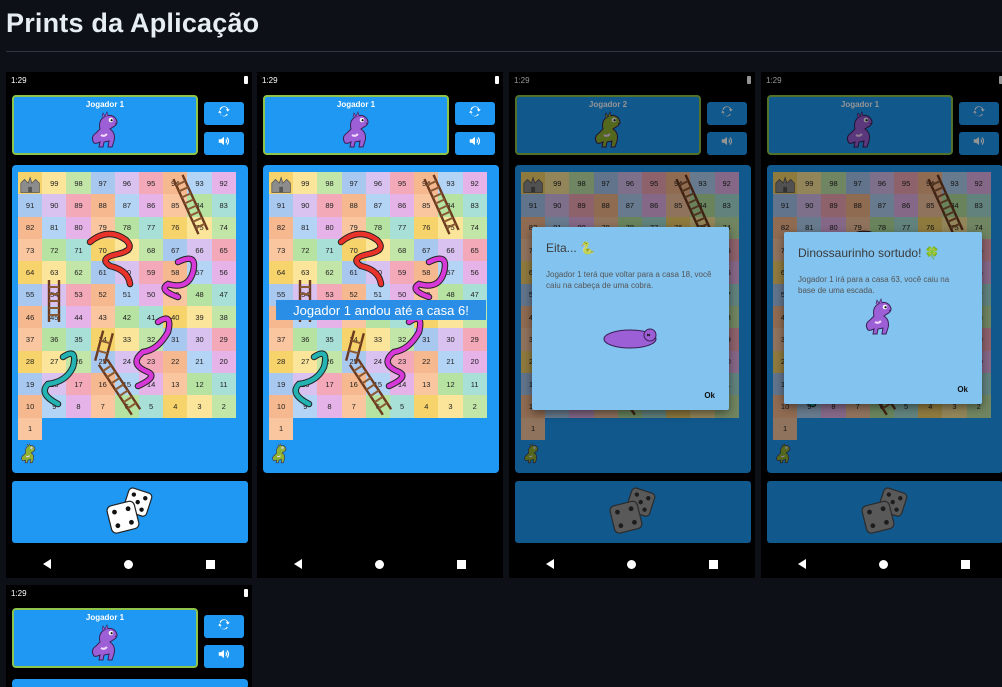 The height and width of the screenshot is (687, 1002). I want to click on dice-icon, so click(130, 513).